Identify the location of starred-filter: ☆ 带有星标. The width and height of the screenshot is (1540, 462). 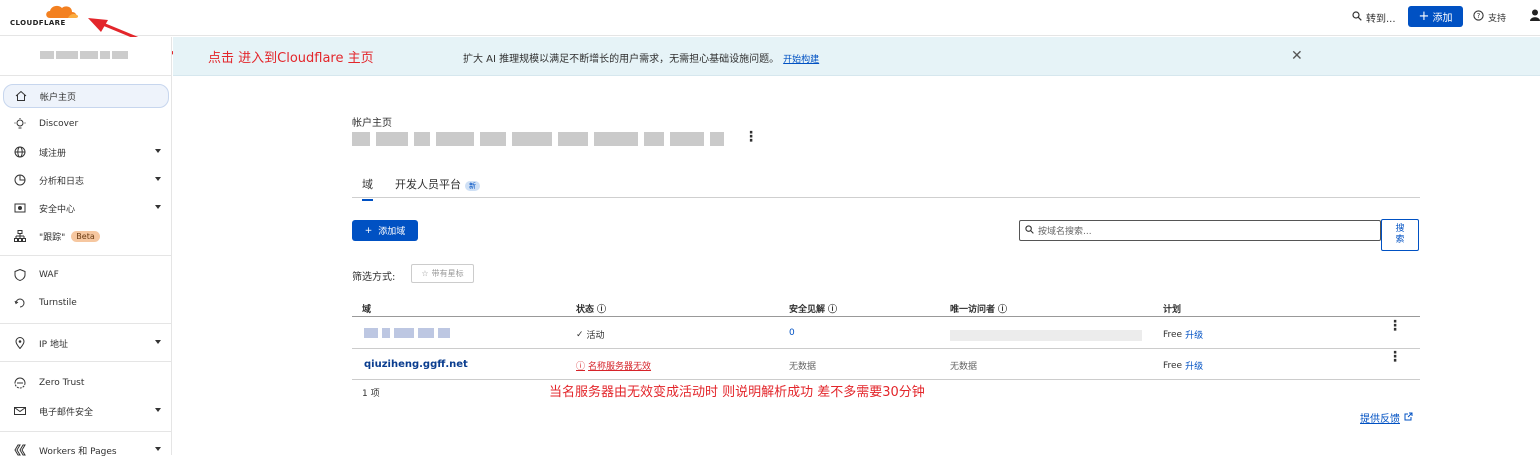
(442, 273).